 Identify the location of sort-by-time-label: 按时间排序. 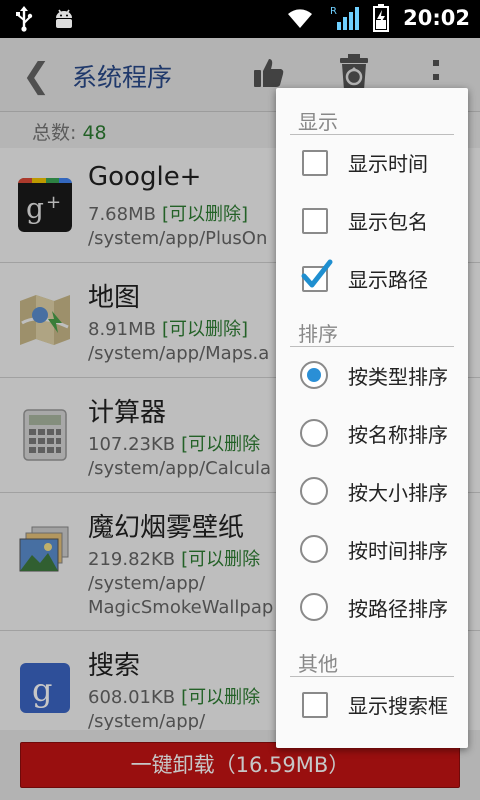
(398, 551).